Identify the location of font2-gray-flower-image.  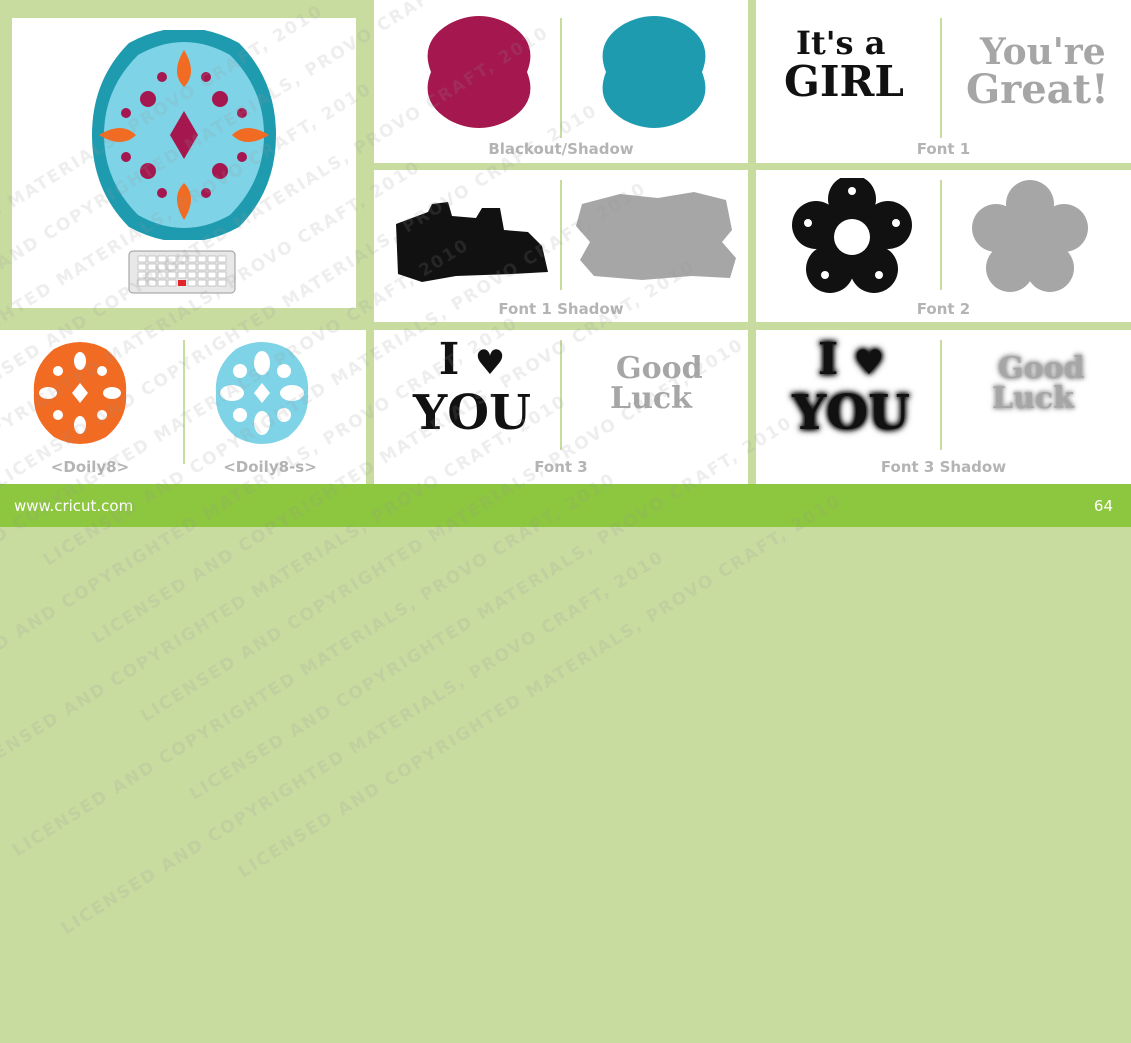
(1030, 236).